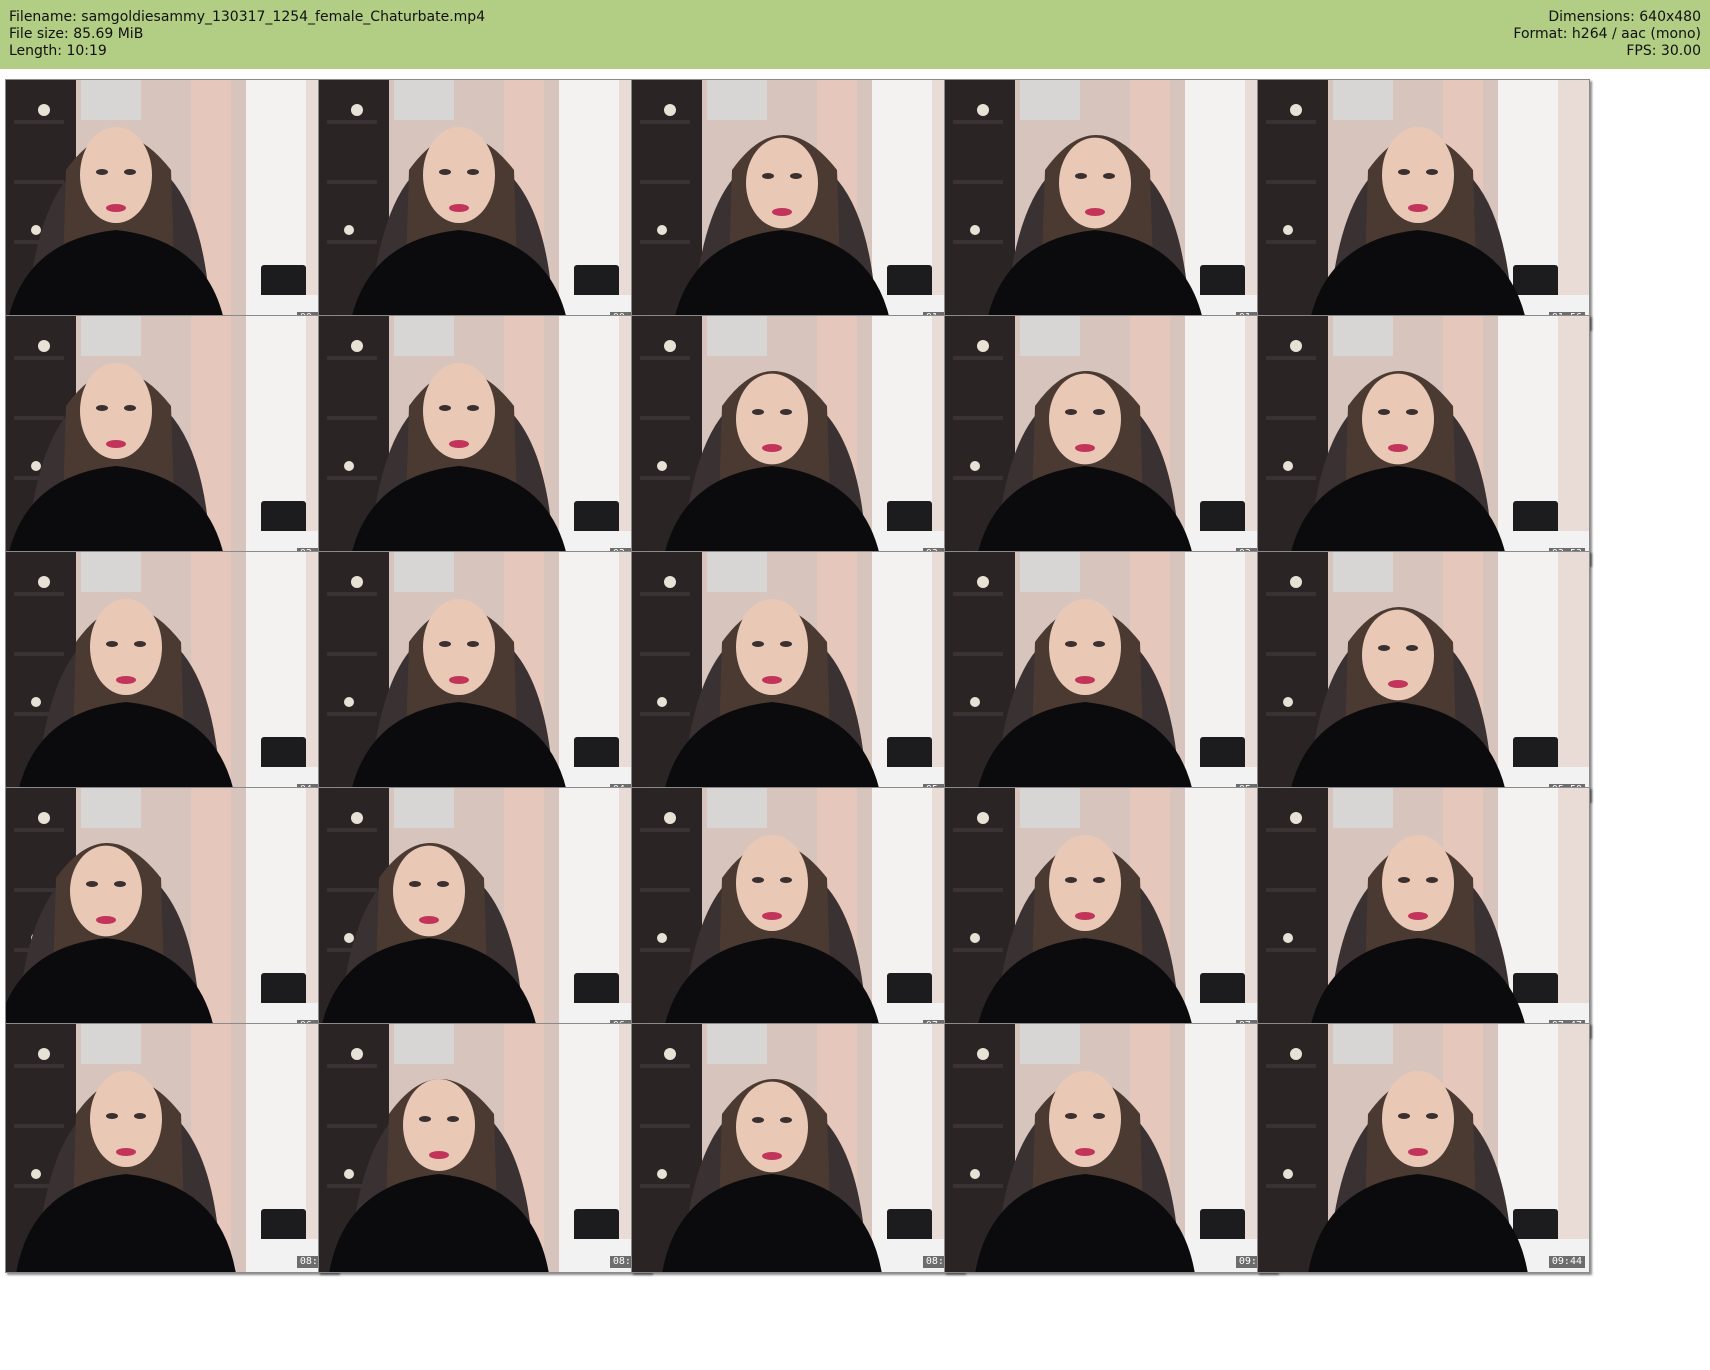  I want to click on thumbnail-frame: 06:14, so click(171, 912).